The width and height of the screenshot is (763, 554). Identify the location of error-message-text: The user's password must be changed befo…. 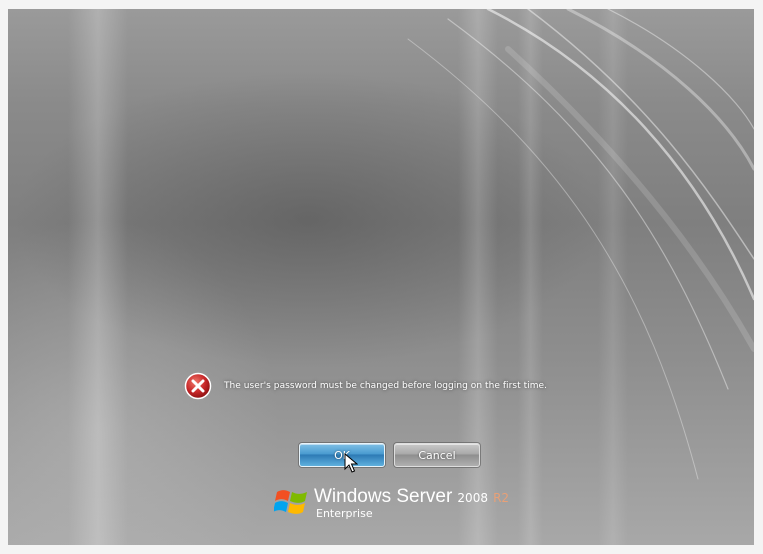
(386, 386).